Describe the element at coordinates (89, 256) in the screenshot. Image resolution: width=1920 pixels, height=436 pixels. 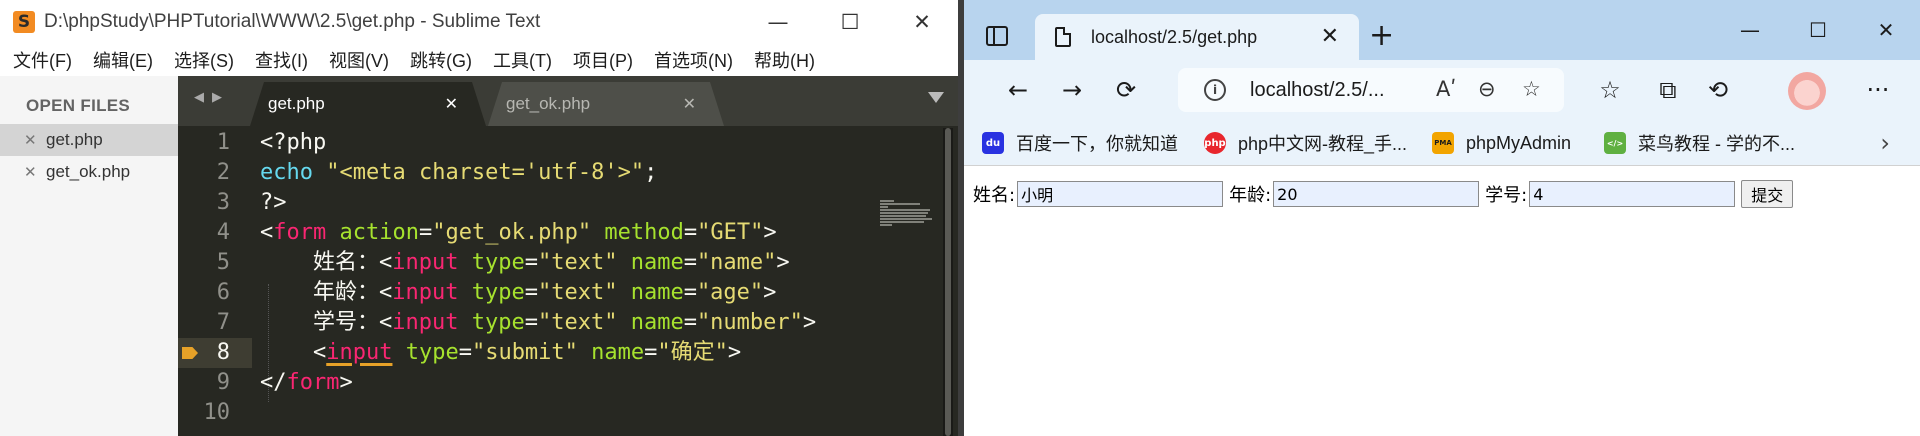
I see `sublime-sidebar: OPEN FILES ✕ get.php ✕ get_ok.php` at that location.